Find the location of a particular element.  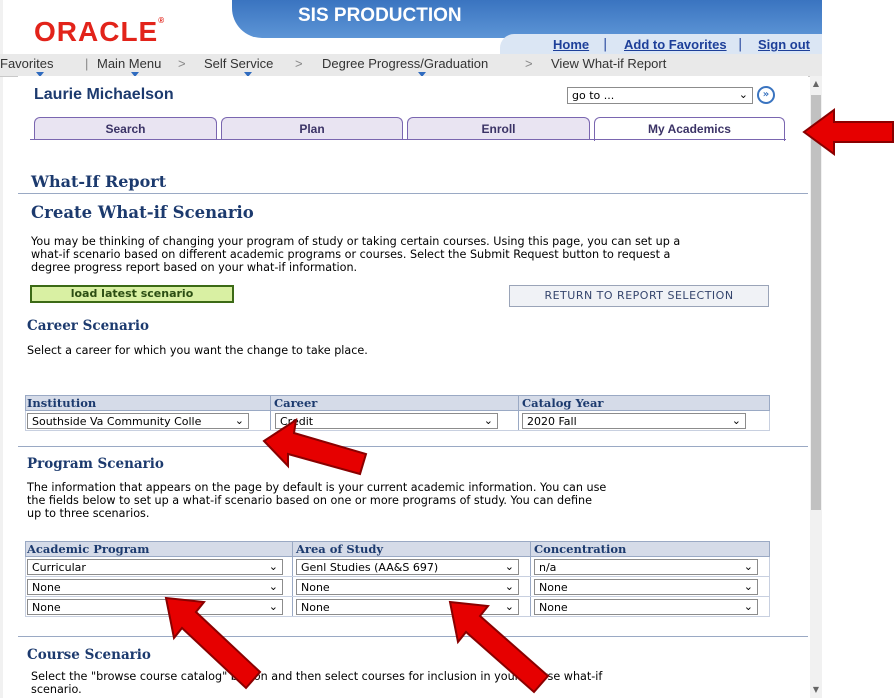

nav-self-service: Self Service is located at coordinates (238, 63).